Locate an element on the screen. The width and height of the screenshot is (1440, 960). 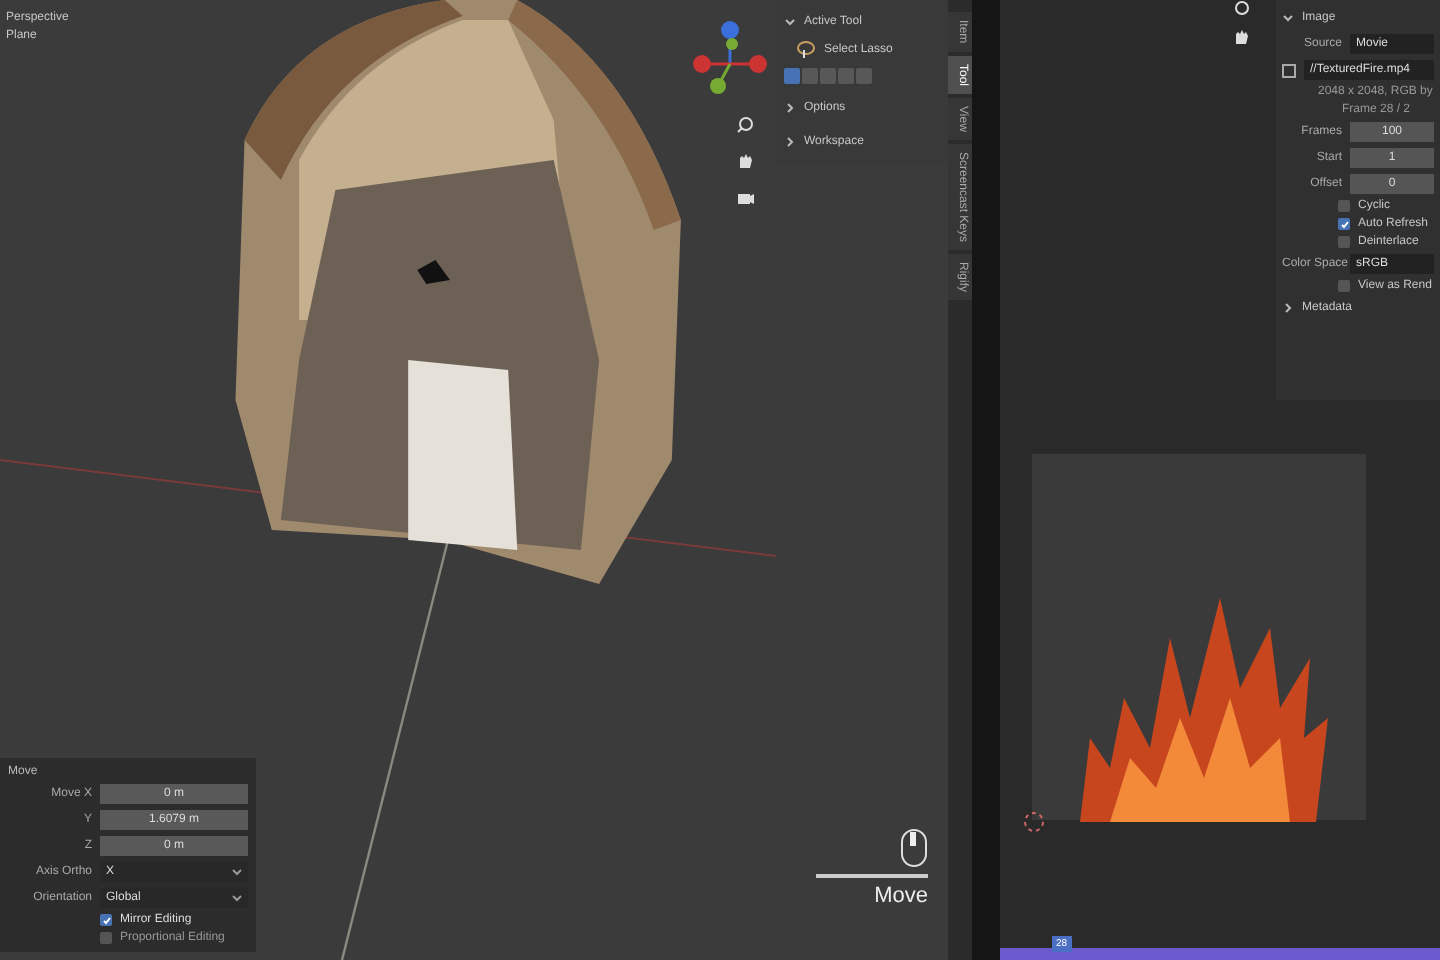
camera-icon is located at coordinates (745, 197).